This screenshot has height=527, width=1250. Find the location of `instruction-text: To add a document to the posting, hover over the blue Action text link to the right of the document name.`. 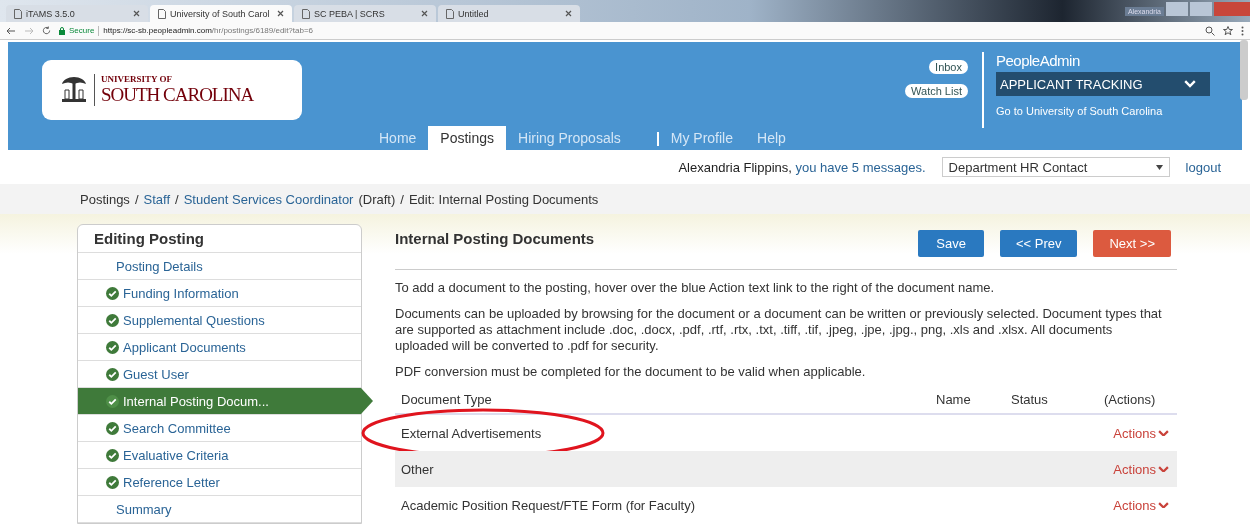

instruction-text: To add a document to the posting, hover over the blue Action text link to the right of the document name. is located at coordinates (695, 288).